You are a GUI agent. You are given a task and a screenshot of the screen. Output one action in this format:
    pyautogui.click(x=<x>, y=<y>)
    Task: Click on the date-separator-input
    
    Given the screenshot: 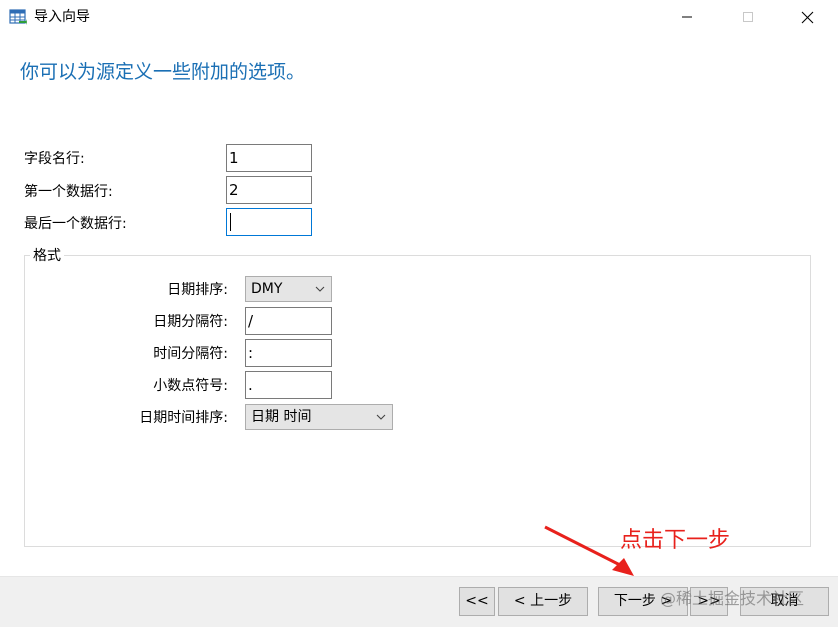 What is the action you would take?
    pyautogui.click(x=288, y=321)
    